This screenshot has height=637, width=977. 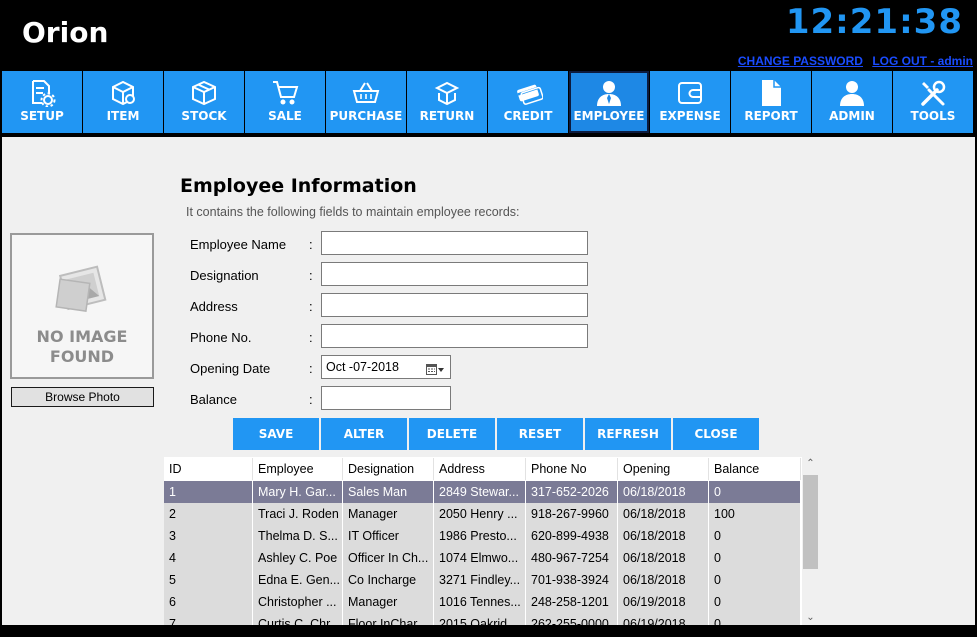 What do you see at coordinates (208, 558) in the screenshot?
I see `table-cell: 4` at bounding box center [208, 558].